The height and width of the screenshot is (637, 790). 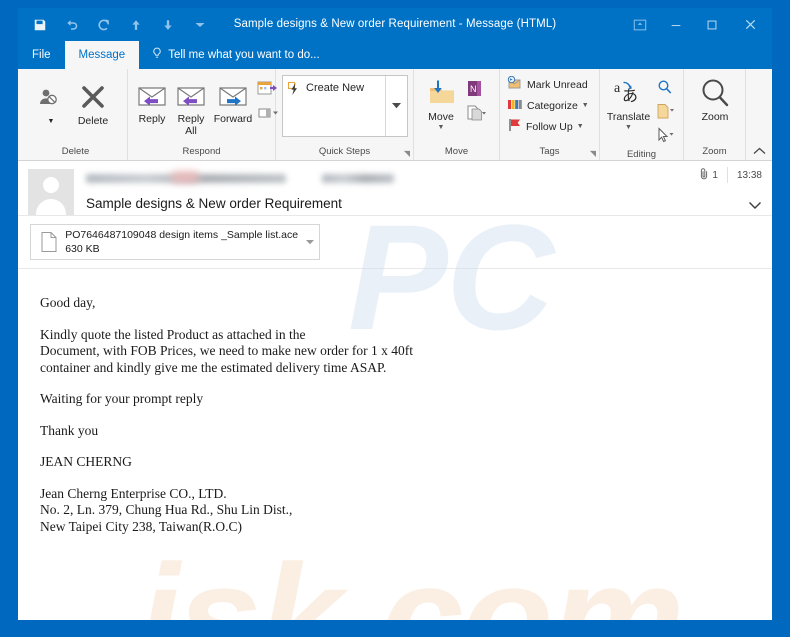 I want to click on paperclip-icon, so click(x=704, y=175).